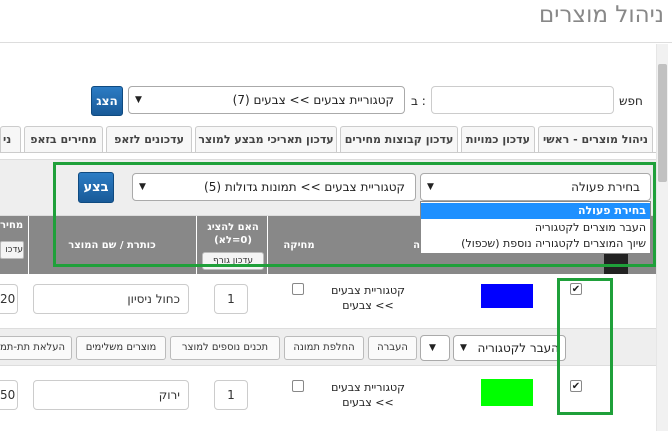 Image resolution: width=672 pixels, height=431 pixels. I want to click on tab-main-product-management: ניהול מוצרים - ראשי, so click(595, 139).